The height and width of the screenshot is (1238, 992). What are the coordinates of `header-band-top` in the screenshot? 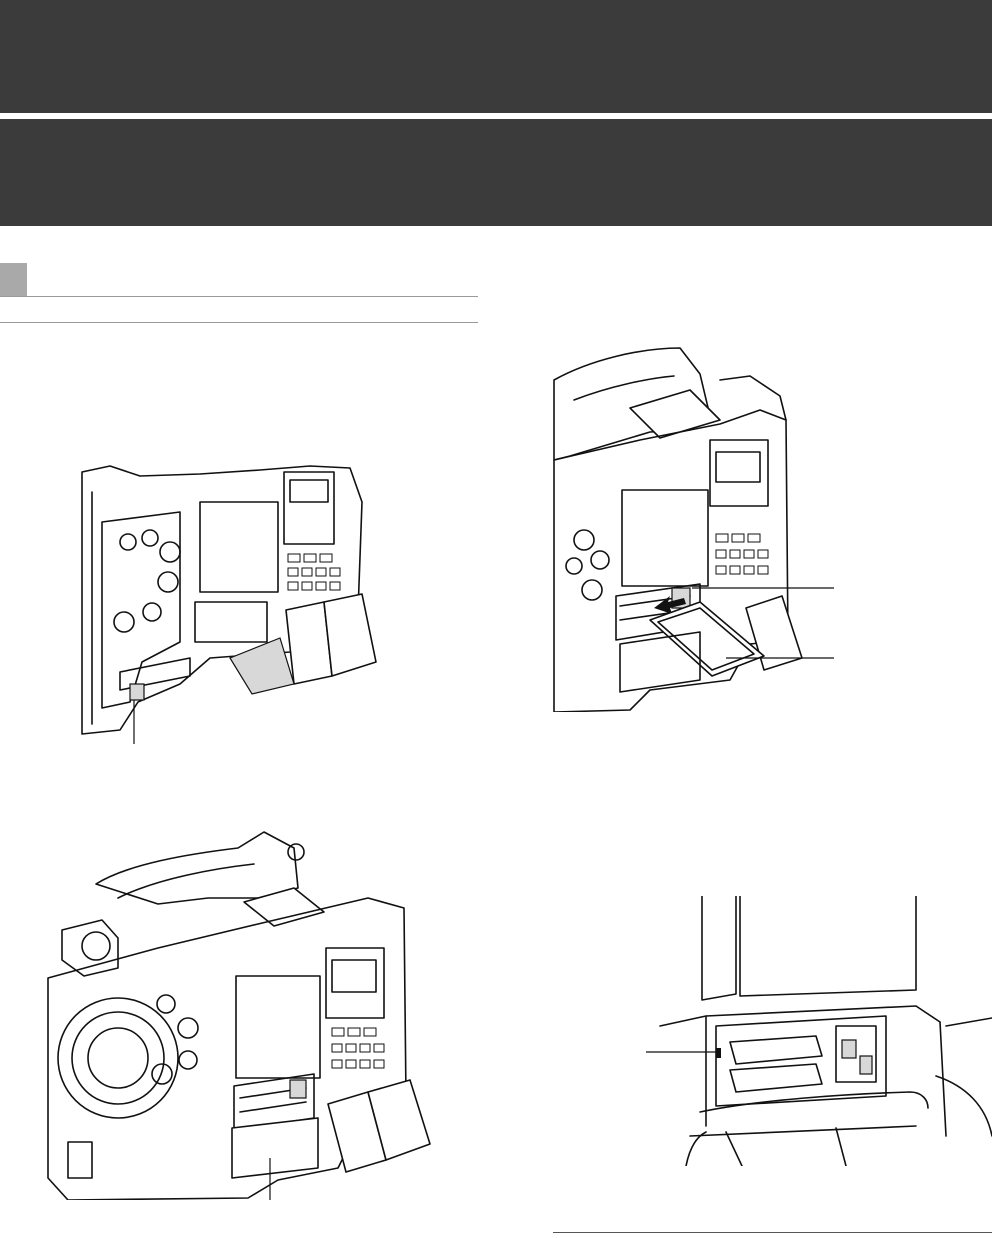 It's located at (496, 56).